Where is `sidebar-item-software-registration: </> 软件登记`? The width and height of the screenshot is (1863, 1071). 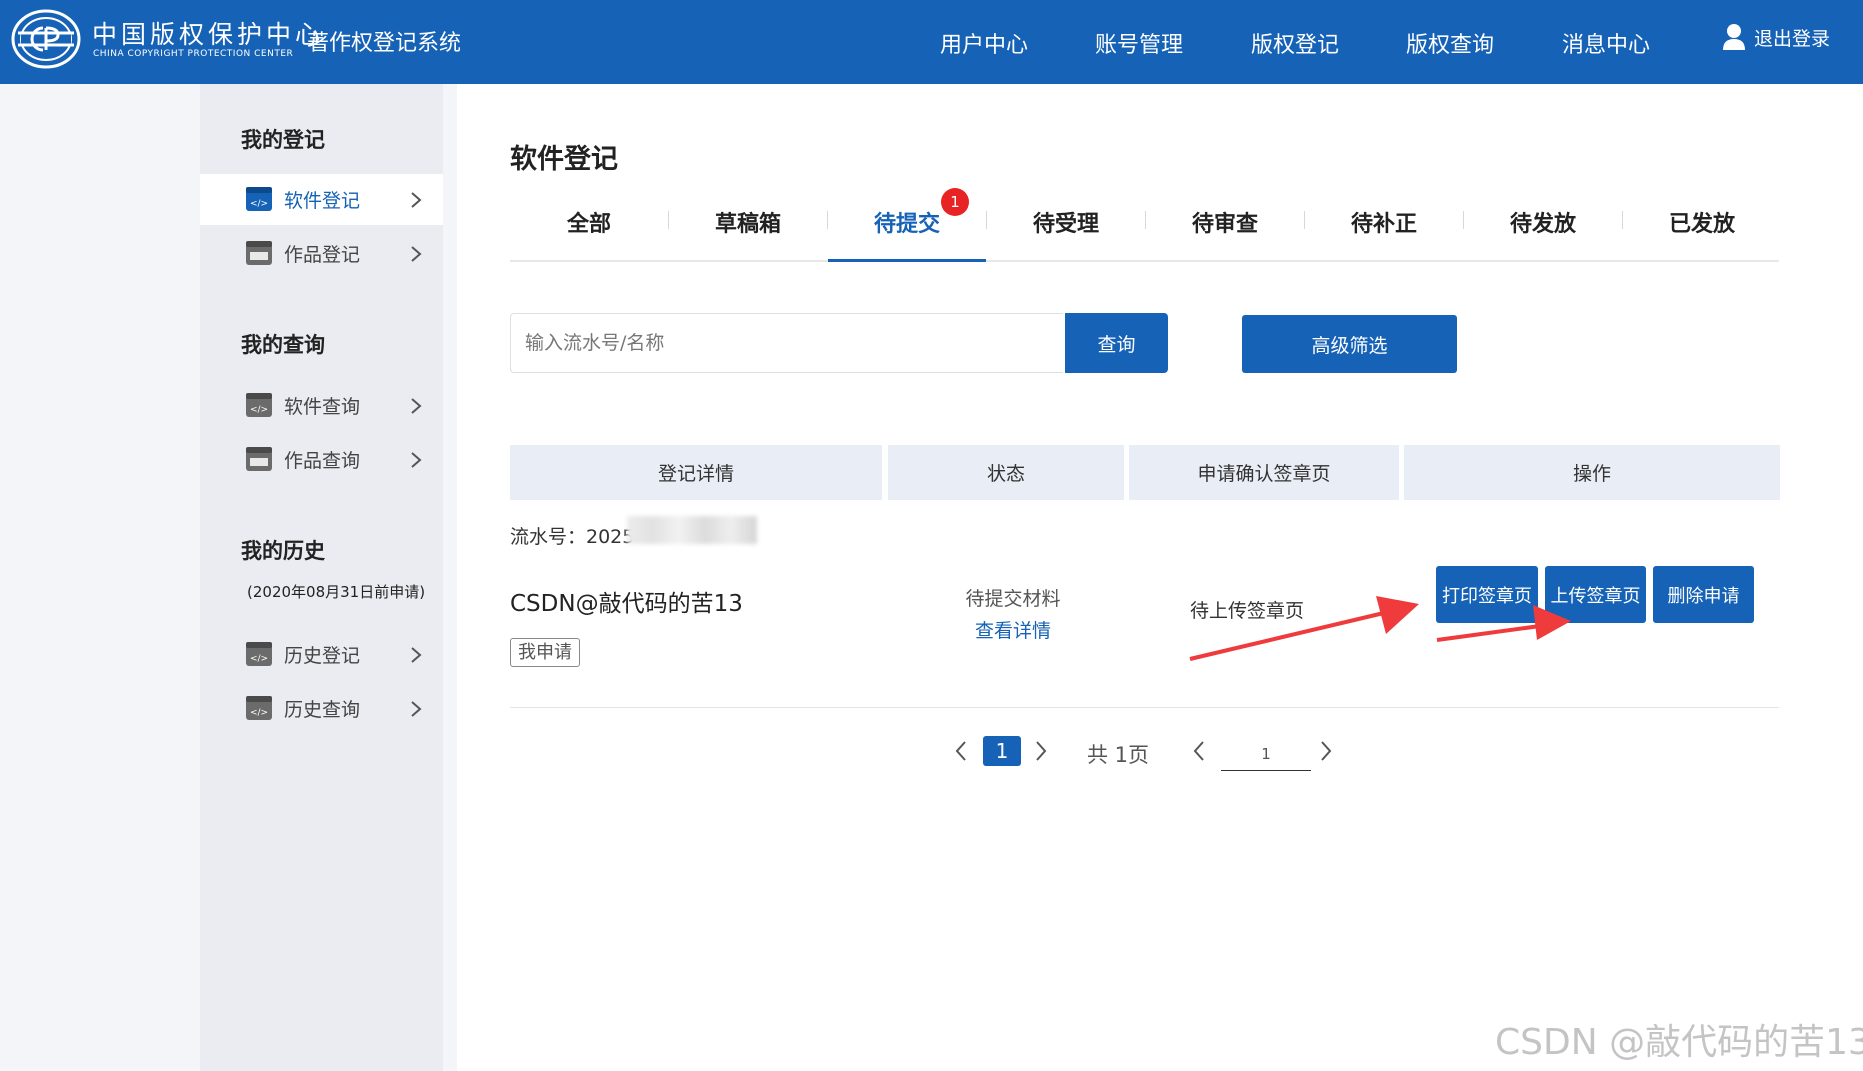
sidebar-item-software-registration: </> 软件登记 is located at coordinates (321, 199).